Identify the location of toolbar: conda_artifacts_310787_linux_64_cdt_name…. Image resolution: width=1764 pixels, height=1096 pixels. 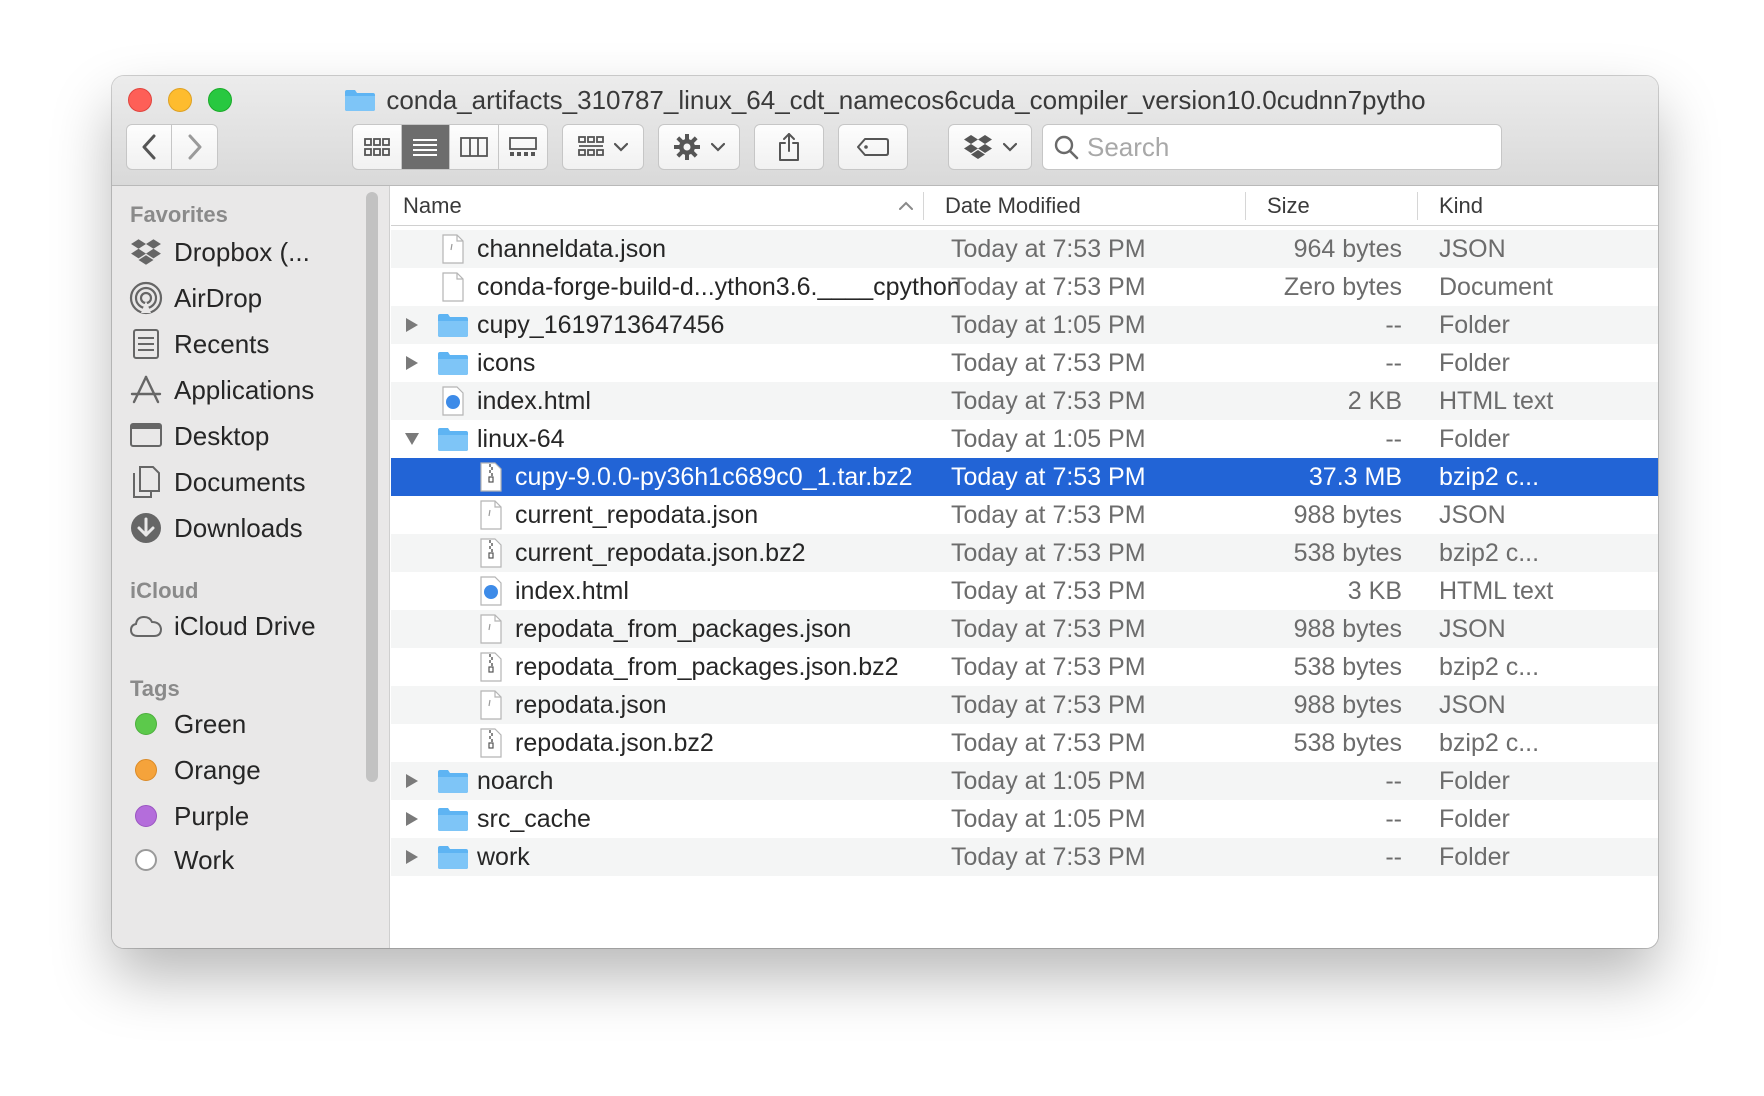
(885, 131).